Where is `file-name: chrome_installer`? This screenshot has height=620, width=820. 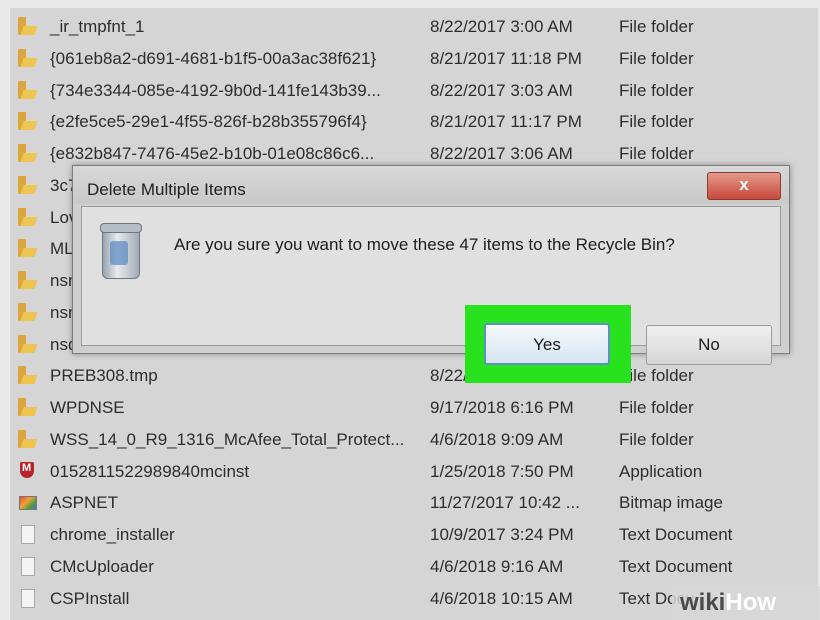 file-name: chrome_installer is located at coordinates (112, 534).